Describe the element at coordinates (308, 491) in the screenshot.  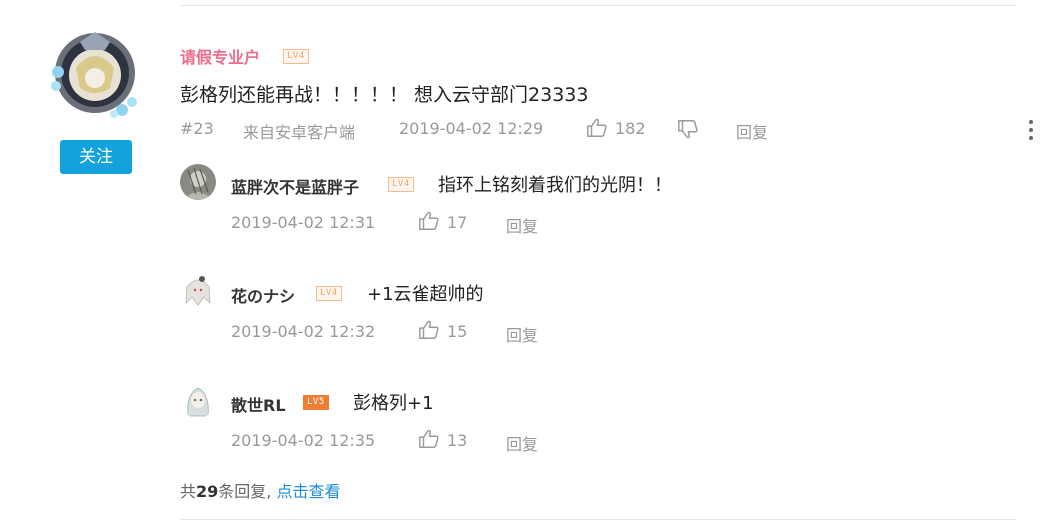
I see `view-all-replies-link: 点击查看` at that location.